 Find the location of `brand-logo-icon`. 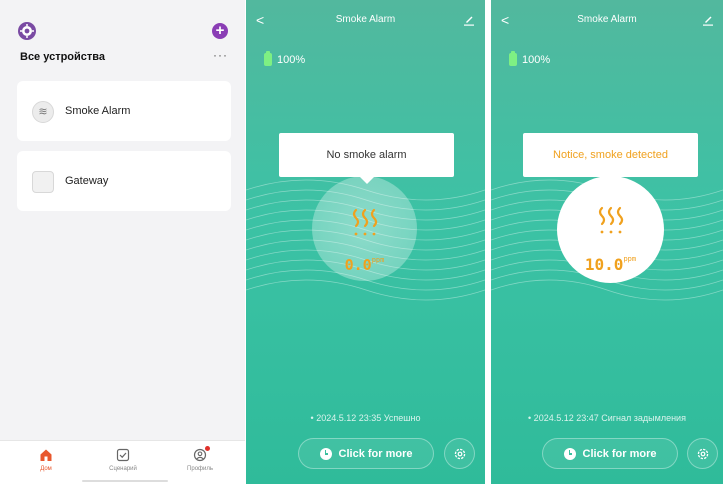

brand-logo-icon is located at coordinates (27, 31).